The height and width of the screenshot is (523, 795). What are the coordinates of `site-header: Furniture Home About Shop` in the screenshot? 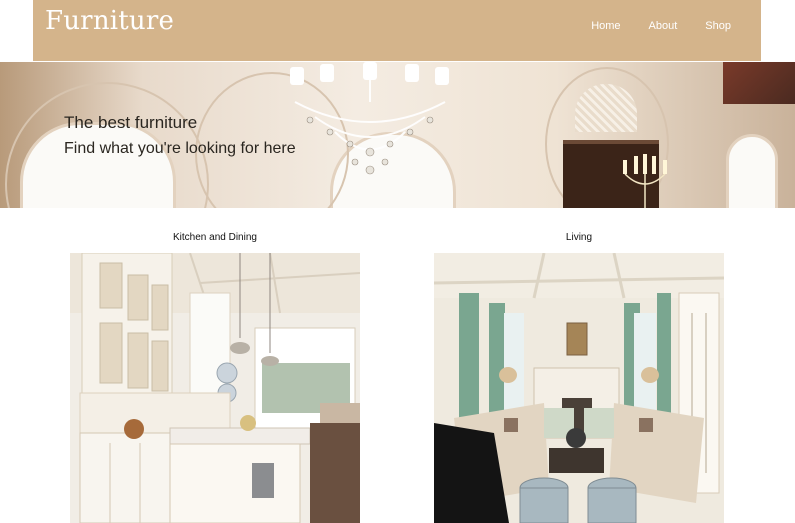 It's located at (397, 30).